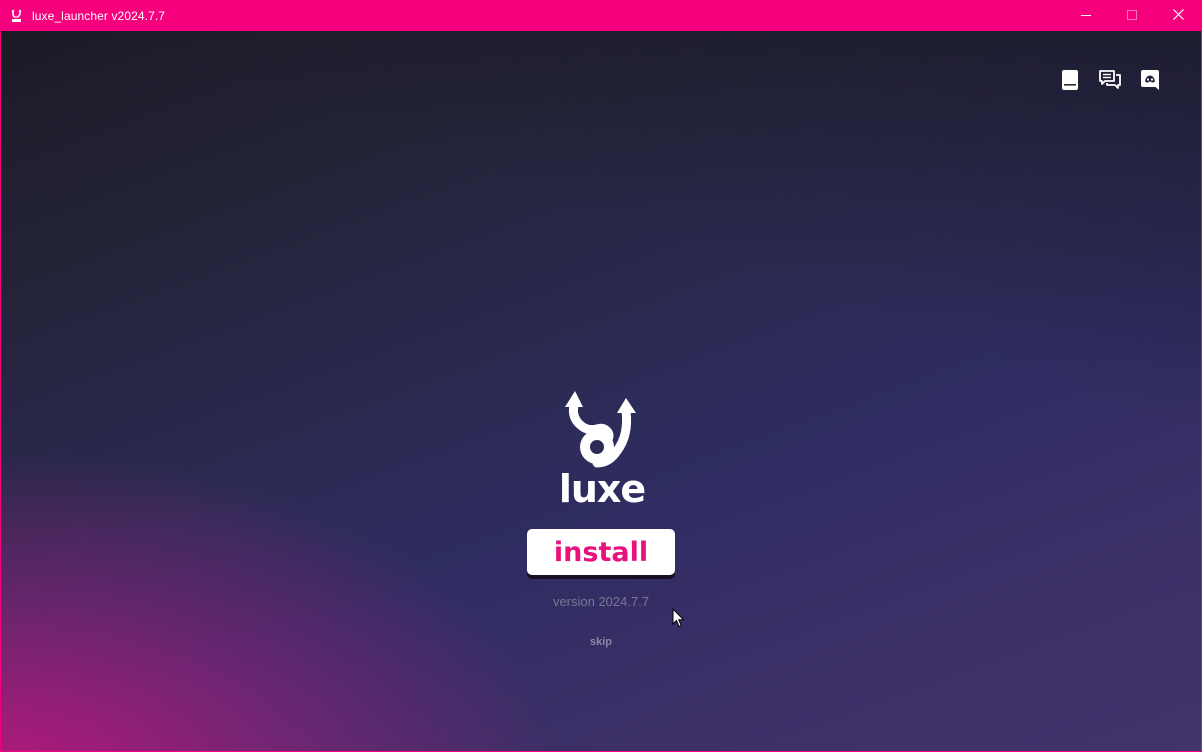  I want to click on maximize-button, so click(1132, 16).